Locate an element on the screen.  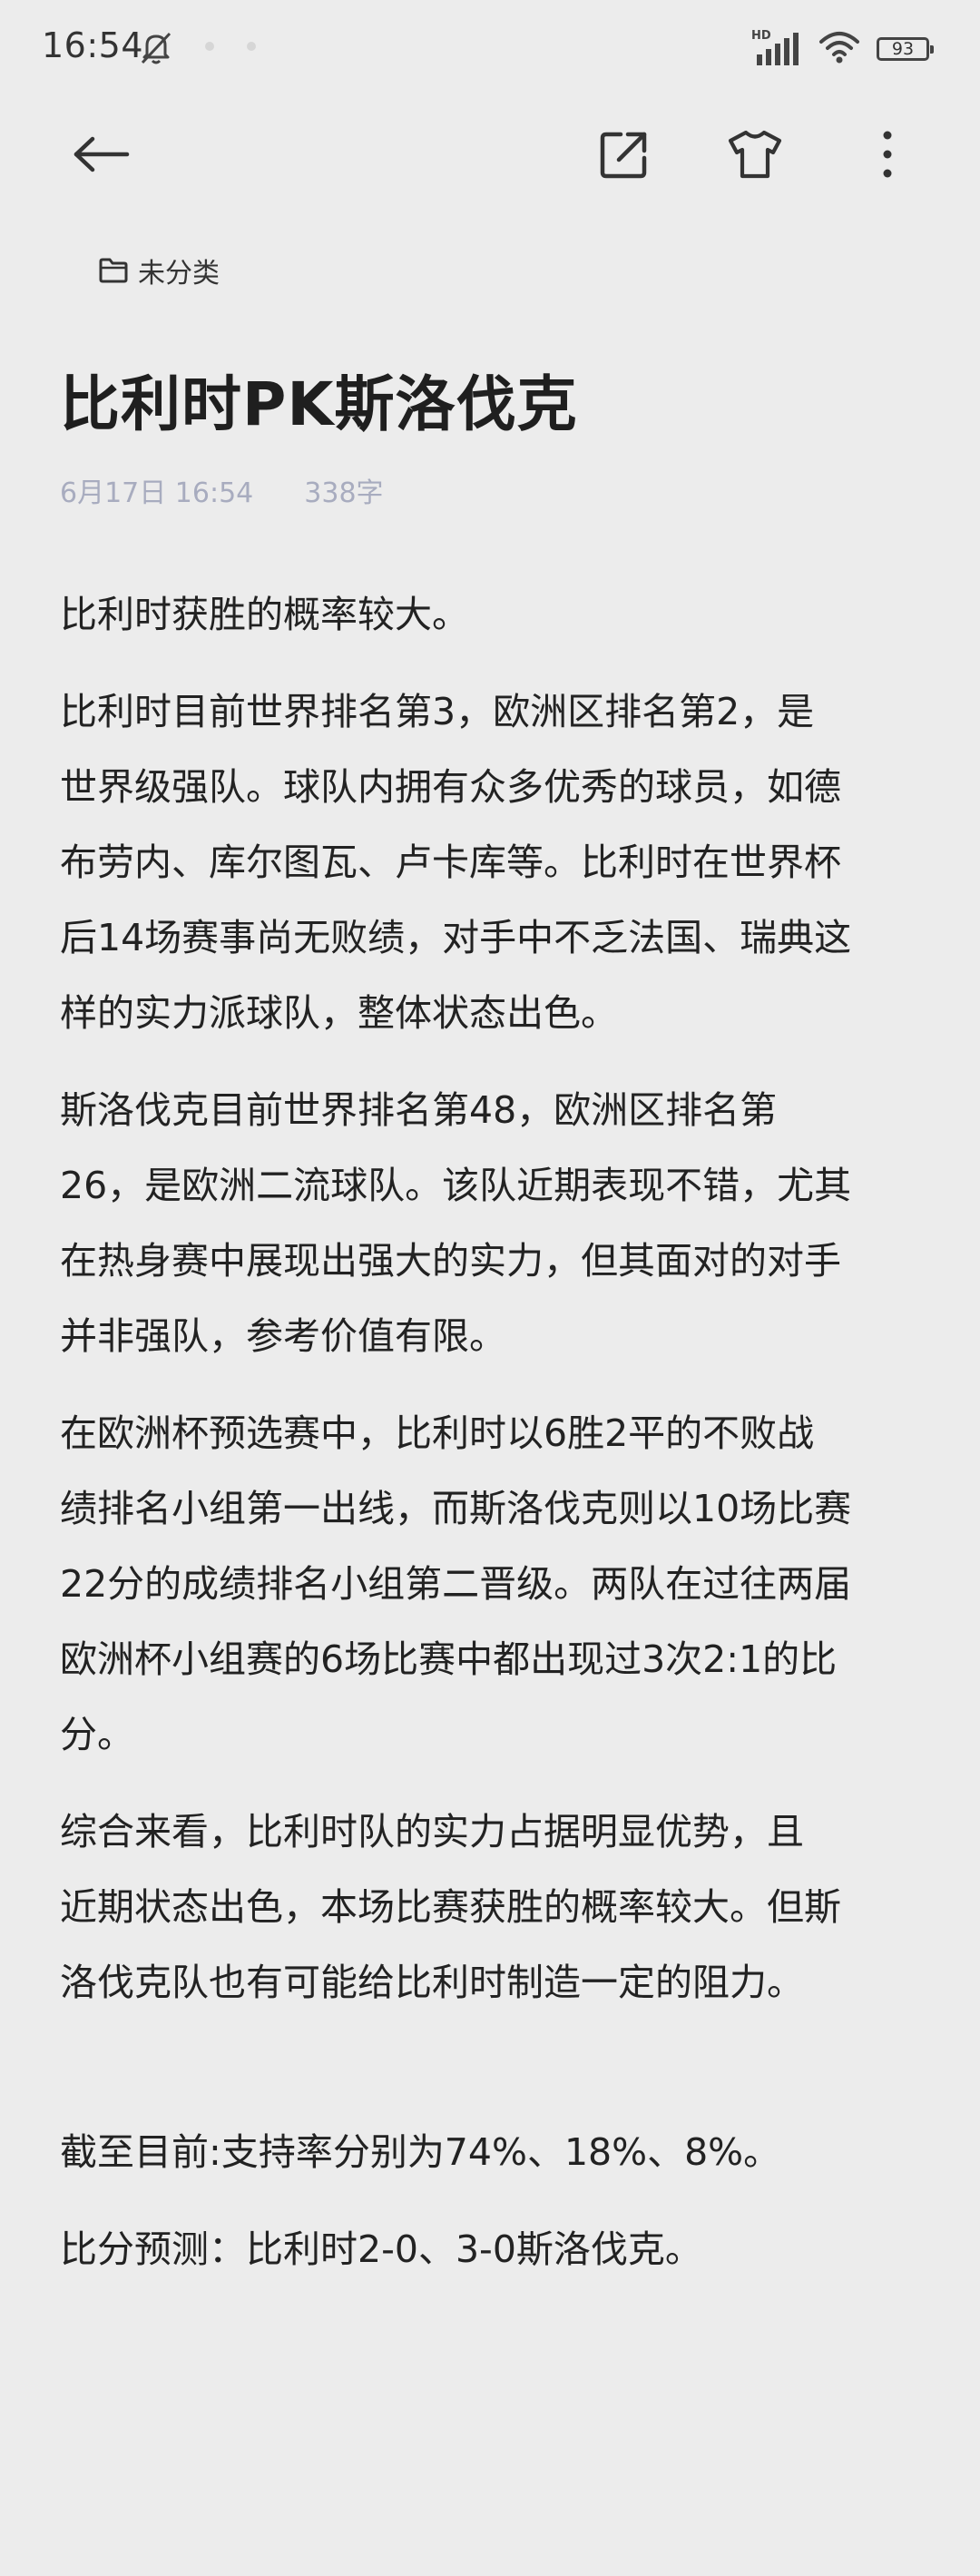
battery-icon: 93 is located at coordinates (905, 49).